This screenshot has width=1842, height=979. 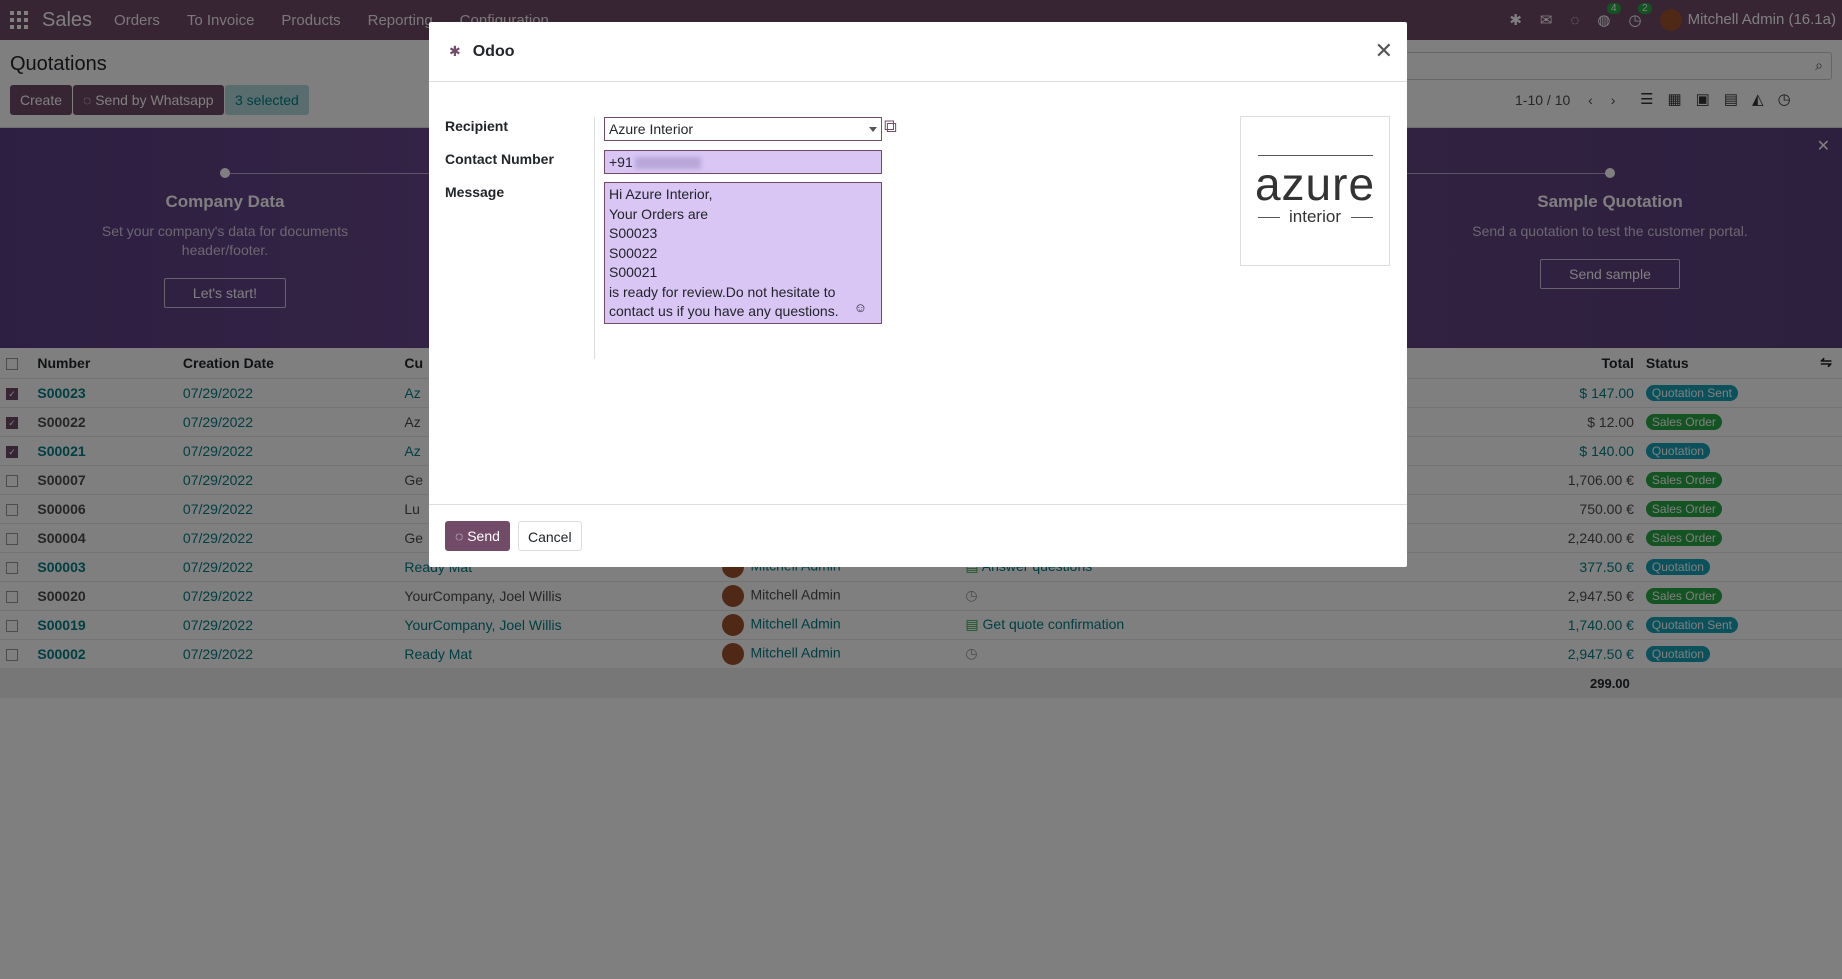 What do you see at coordinates (483, 536) in the screenshot?
I see `send-label: Send` at bounding box center [483, 536].